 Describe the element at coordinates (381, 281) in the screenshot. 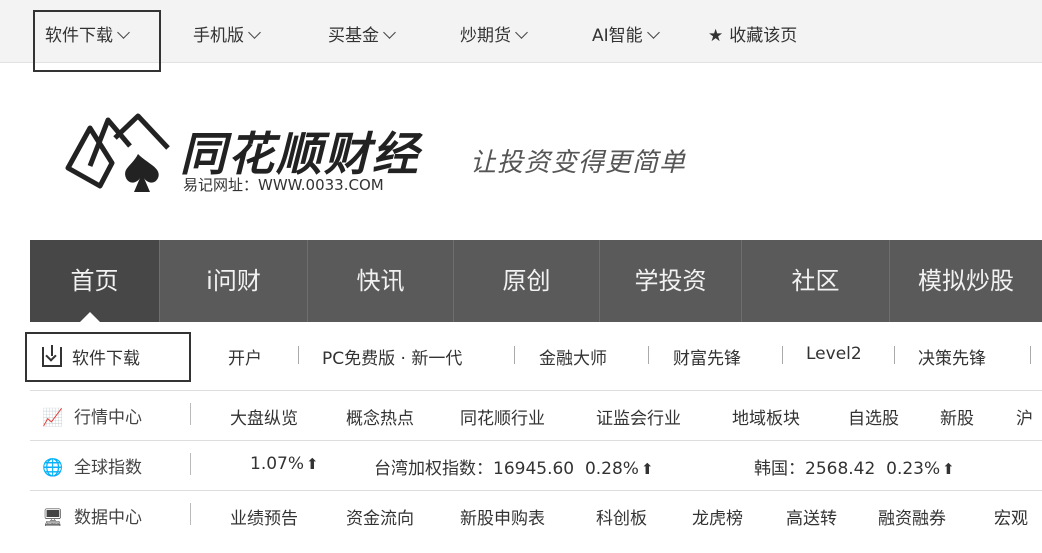

I see `tab-news: 快讯` at that location.